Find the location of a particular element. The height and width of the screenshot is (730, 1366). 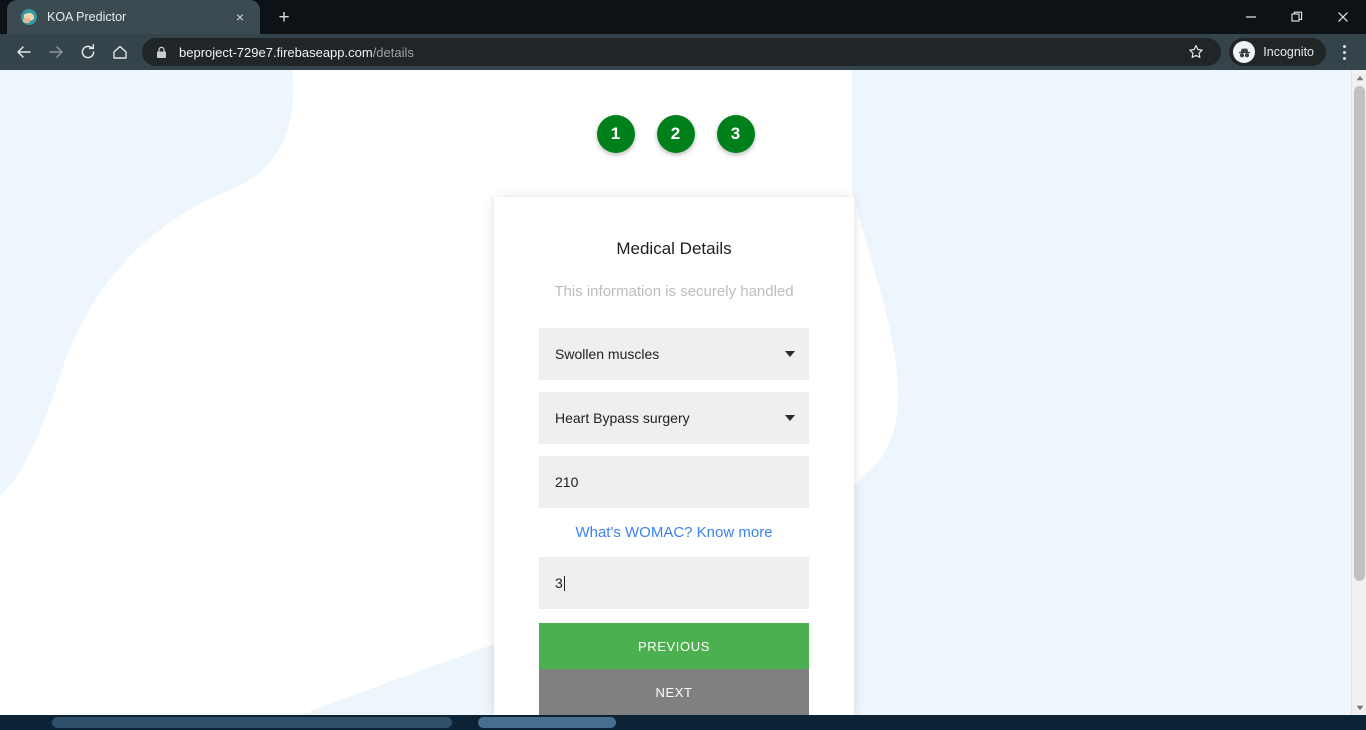

step-3: 3 is located at coordinates (735, 134).